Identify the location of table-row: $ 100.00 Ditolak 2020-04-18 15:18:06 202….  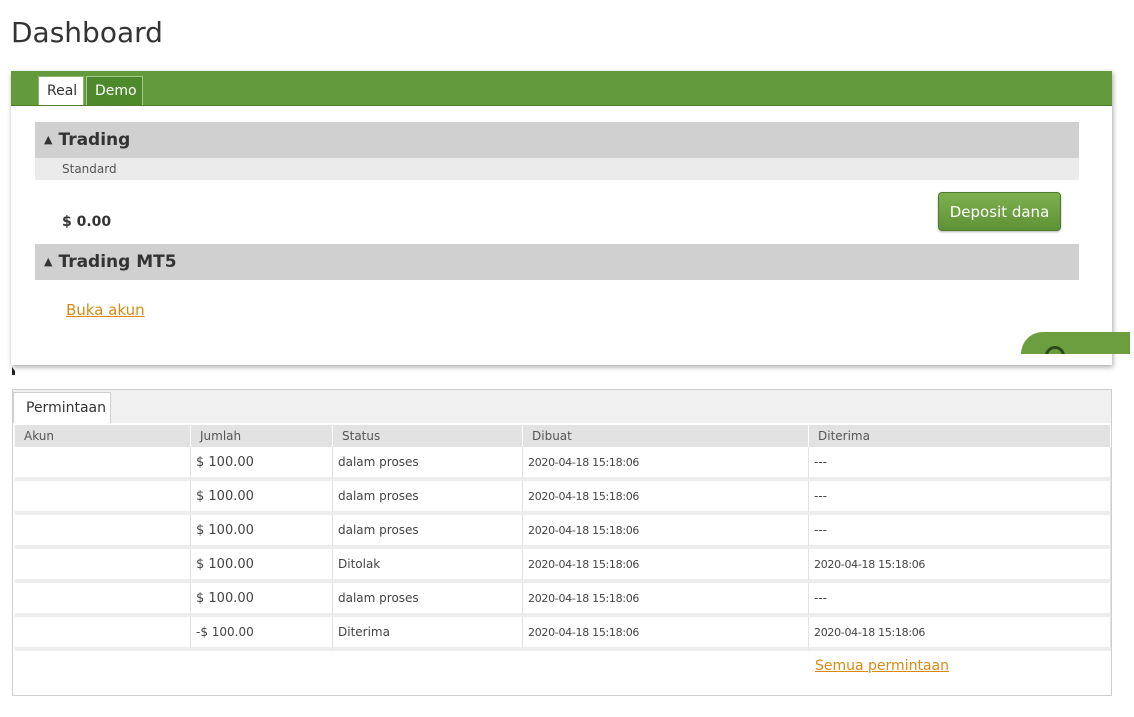
(563, 566).